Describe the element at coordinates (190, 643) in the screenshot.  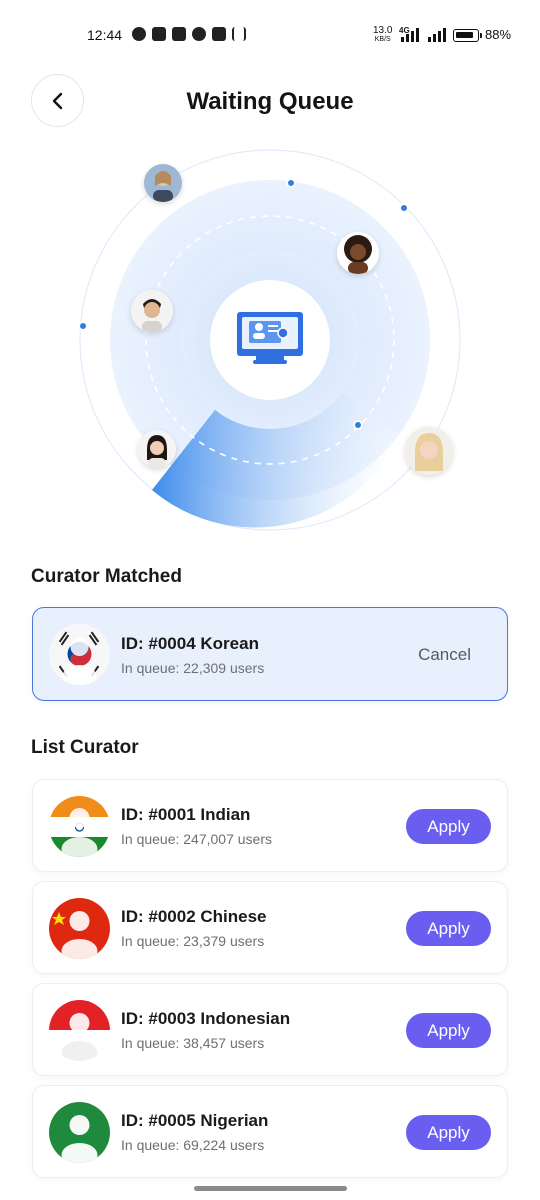
I see `curator-id-label: ID: #0004 Korean` at that location.